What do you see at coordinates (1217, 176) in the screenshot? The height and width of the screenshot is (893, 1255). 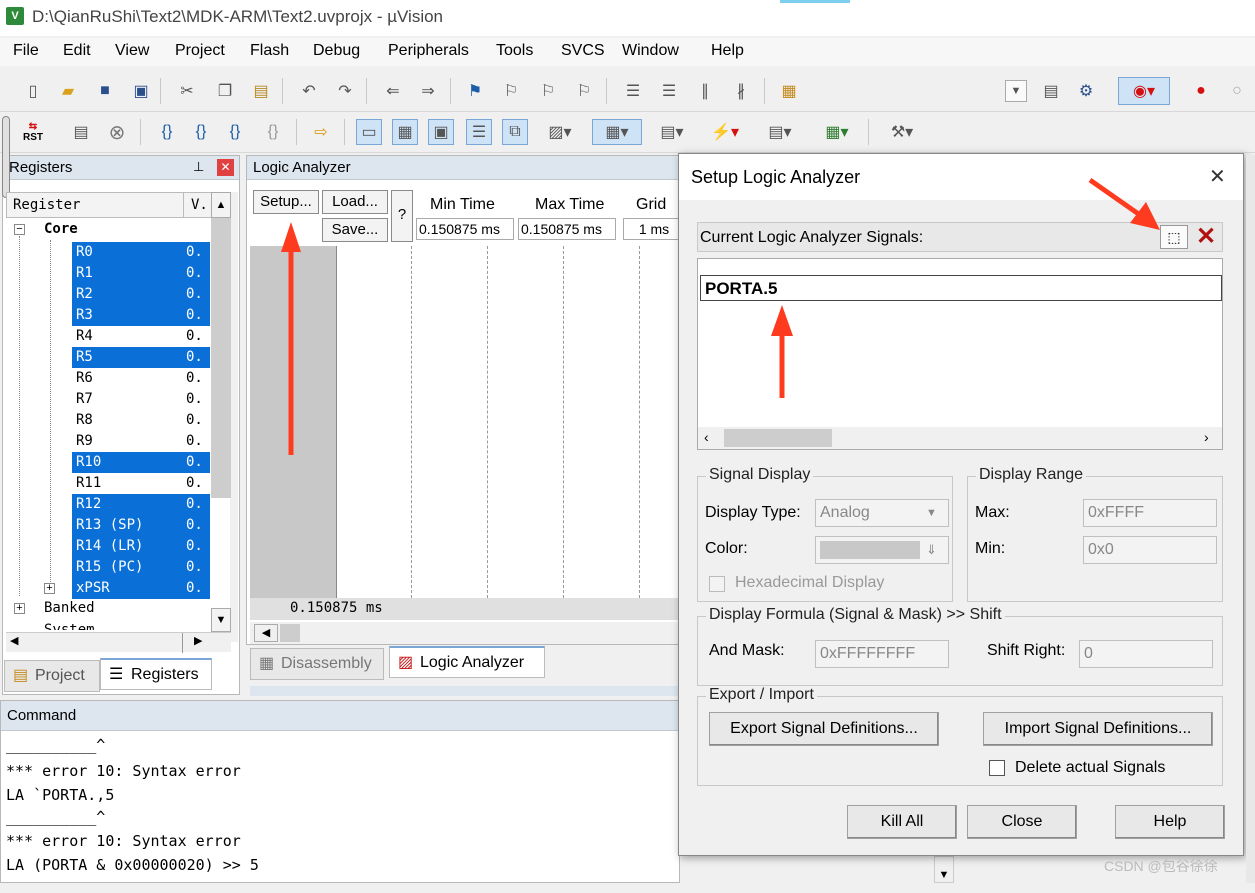 I see `dialog-close-icon: ✕` at bounding box center [1217, 176].